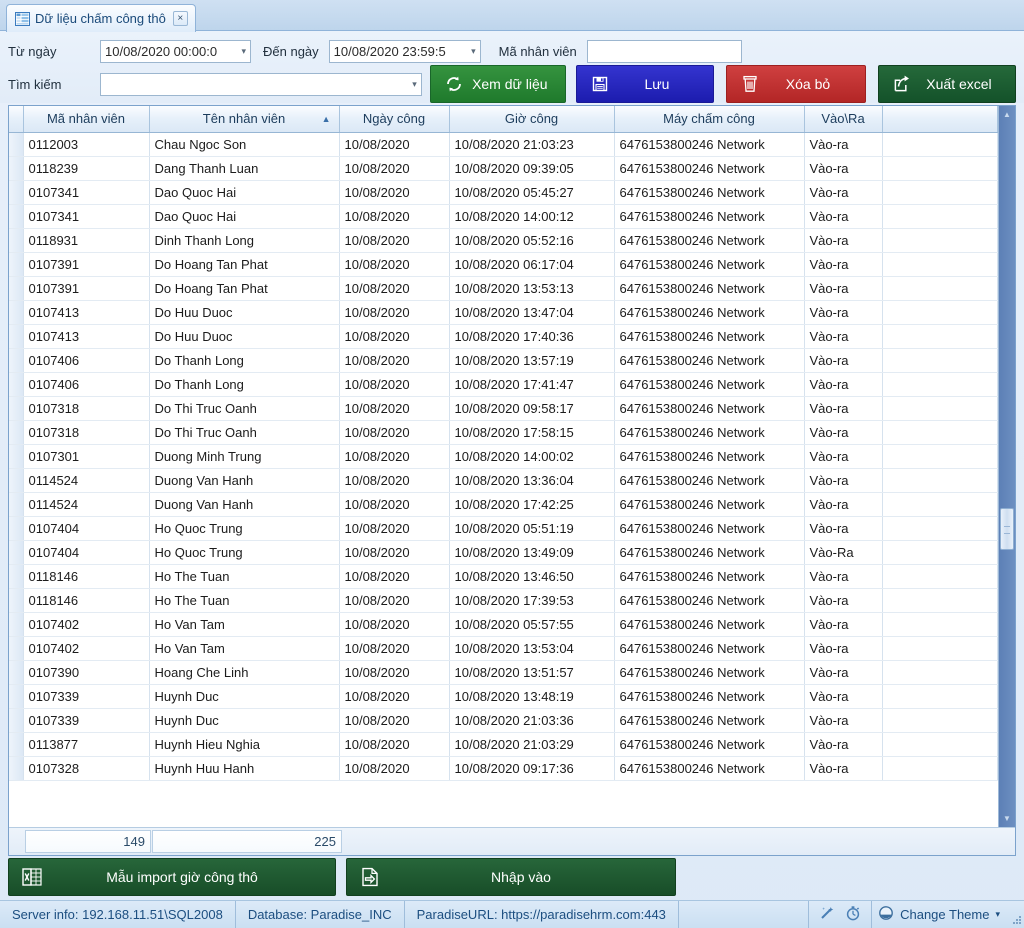  Describe the element at coordinates (1007, 528) in the screenshot. I see `scrollbar-thumb` at that location.